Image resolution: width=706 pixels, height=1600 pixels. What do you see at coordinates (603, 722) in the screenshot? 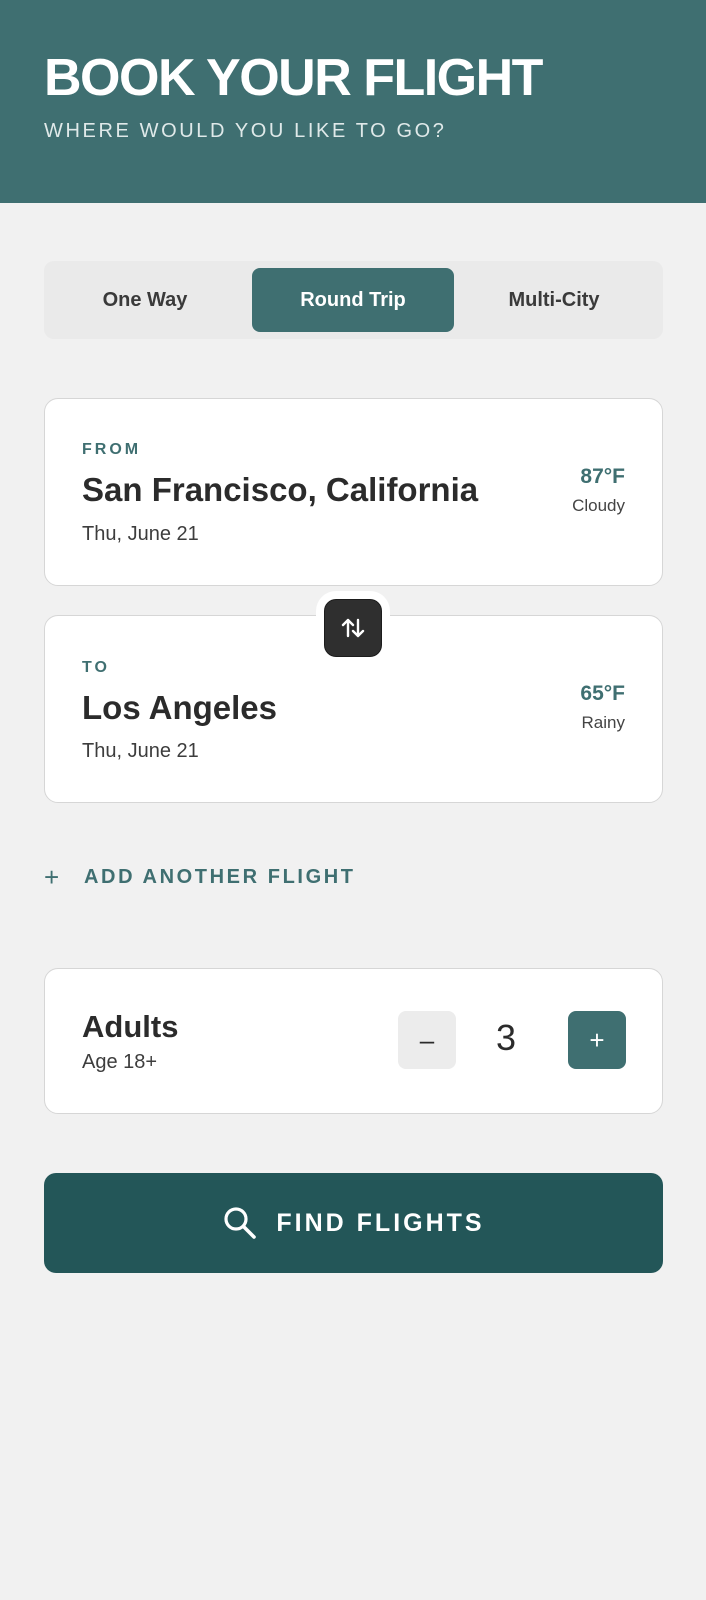
I see `to-weather-condition: Rainy` at bounding box center [603, 722].